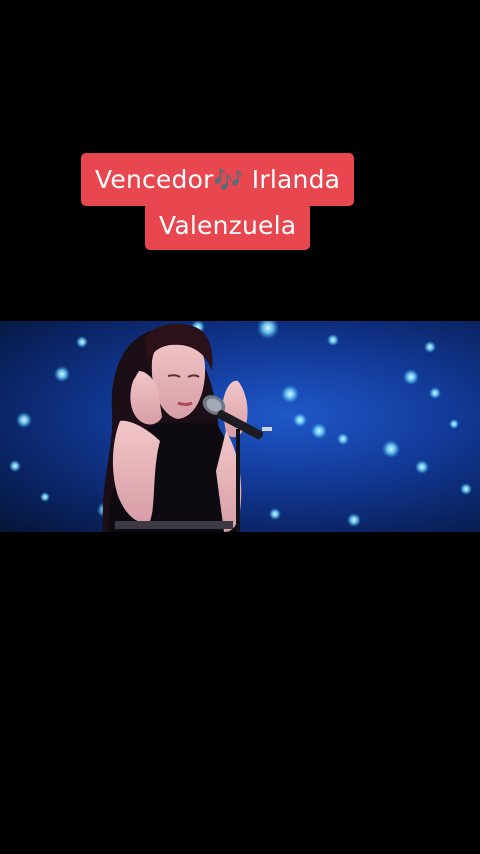 The height and width of the screenshot is (854, 480). Describe the element at coordinates (228, 180) in the screenshot. I see `musical-notes-icon: 🎶` at that location.